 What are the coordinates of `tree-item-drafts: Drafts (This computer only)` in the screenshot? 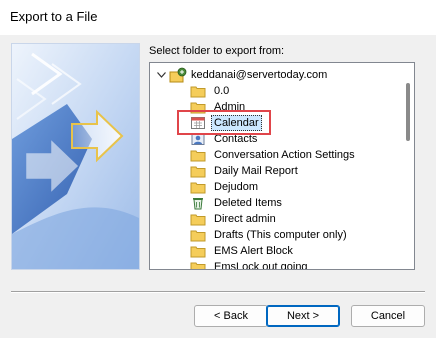 It's located at (269, 235).